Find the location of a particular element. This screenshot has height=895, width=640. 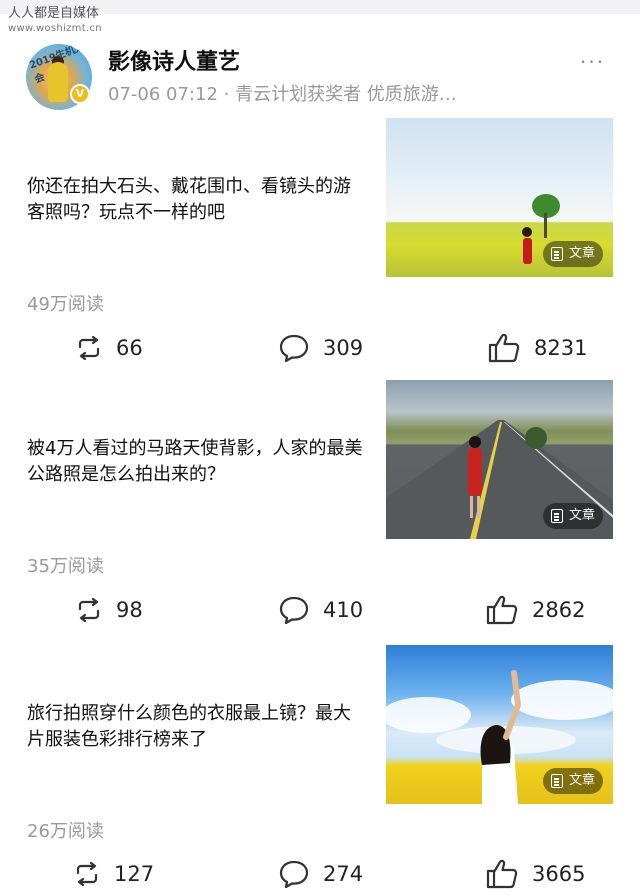

like-button: 8231 is located at coordinates (537, 348).